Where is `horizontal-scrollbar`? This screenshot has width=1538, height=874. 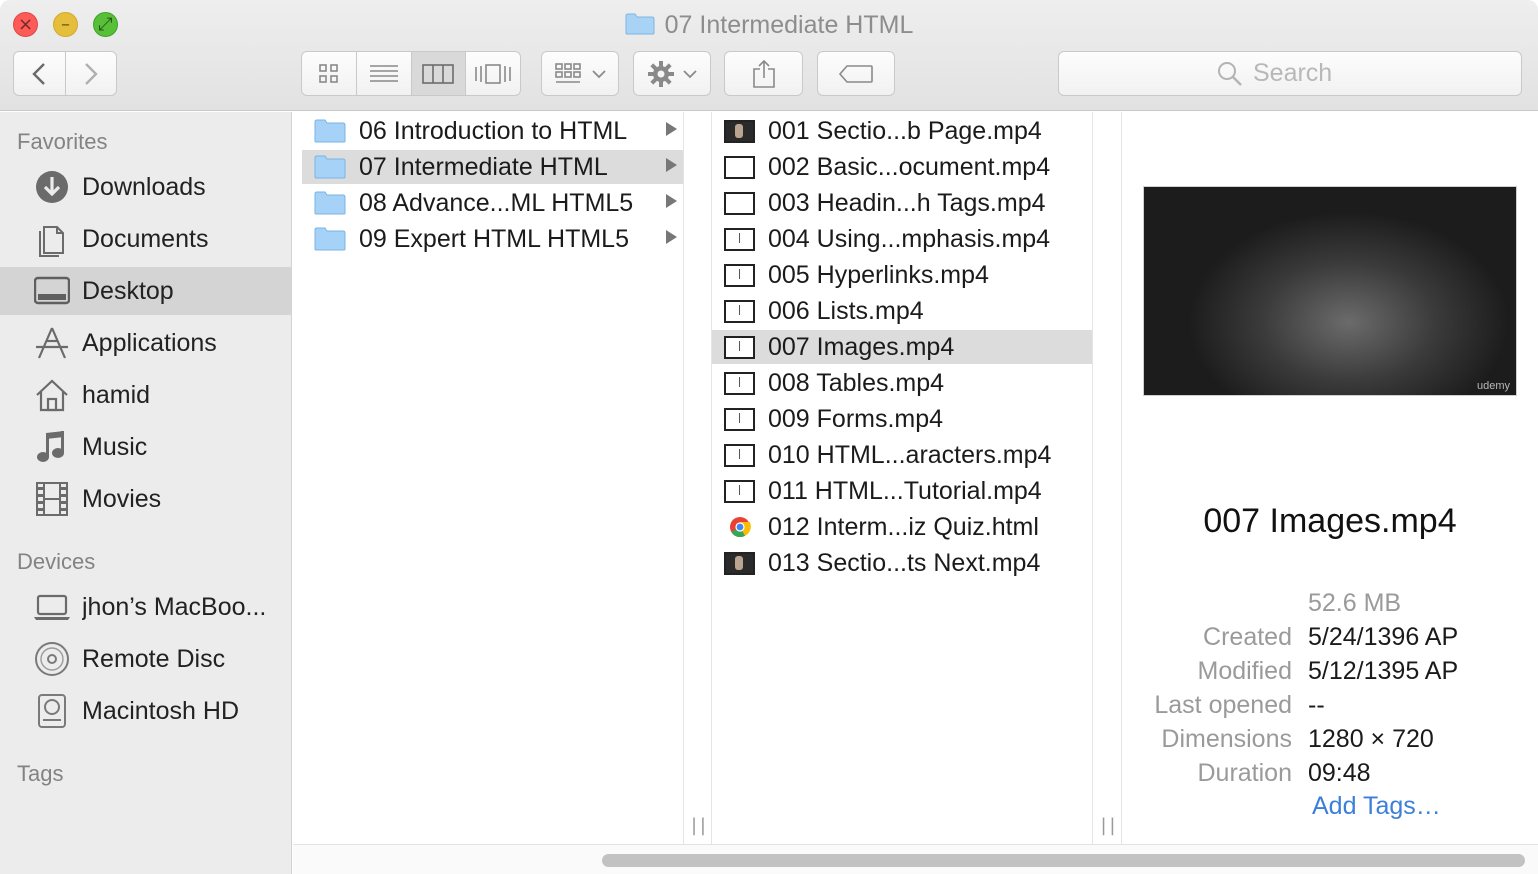
horizontal-scrollbar is located at coordinates (915, 859).